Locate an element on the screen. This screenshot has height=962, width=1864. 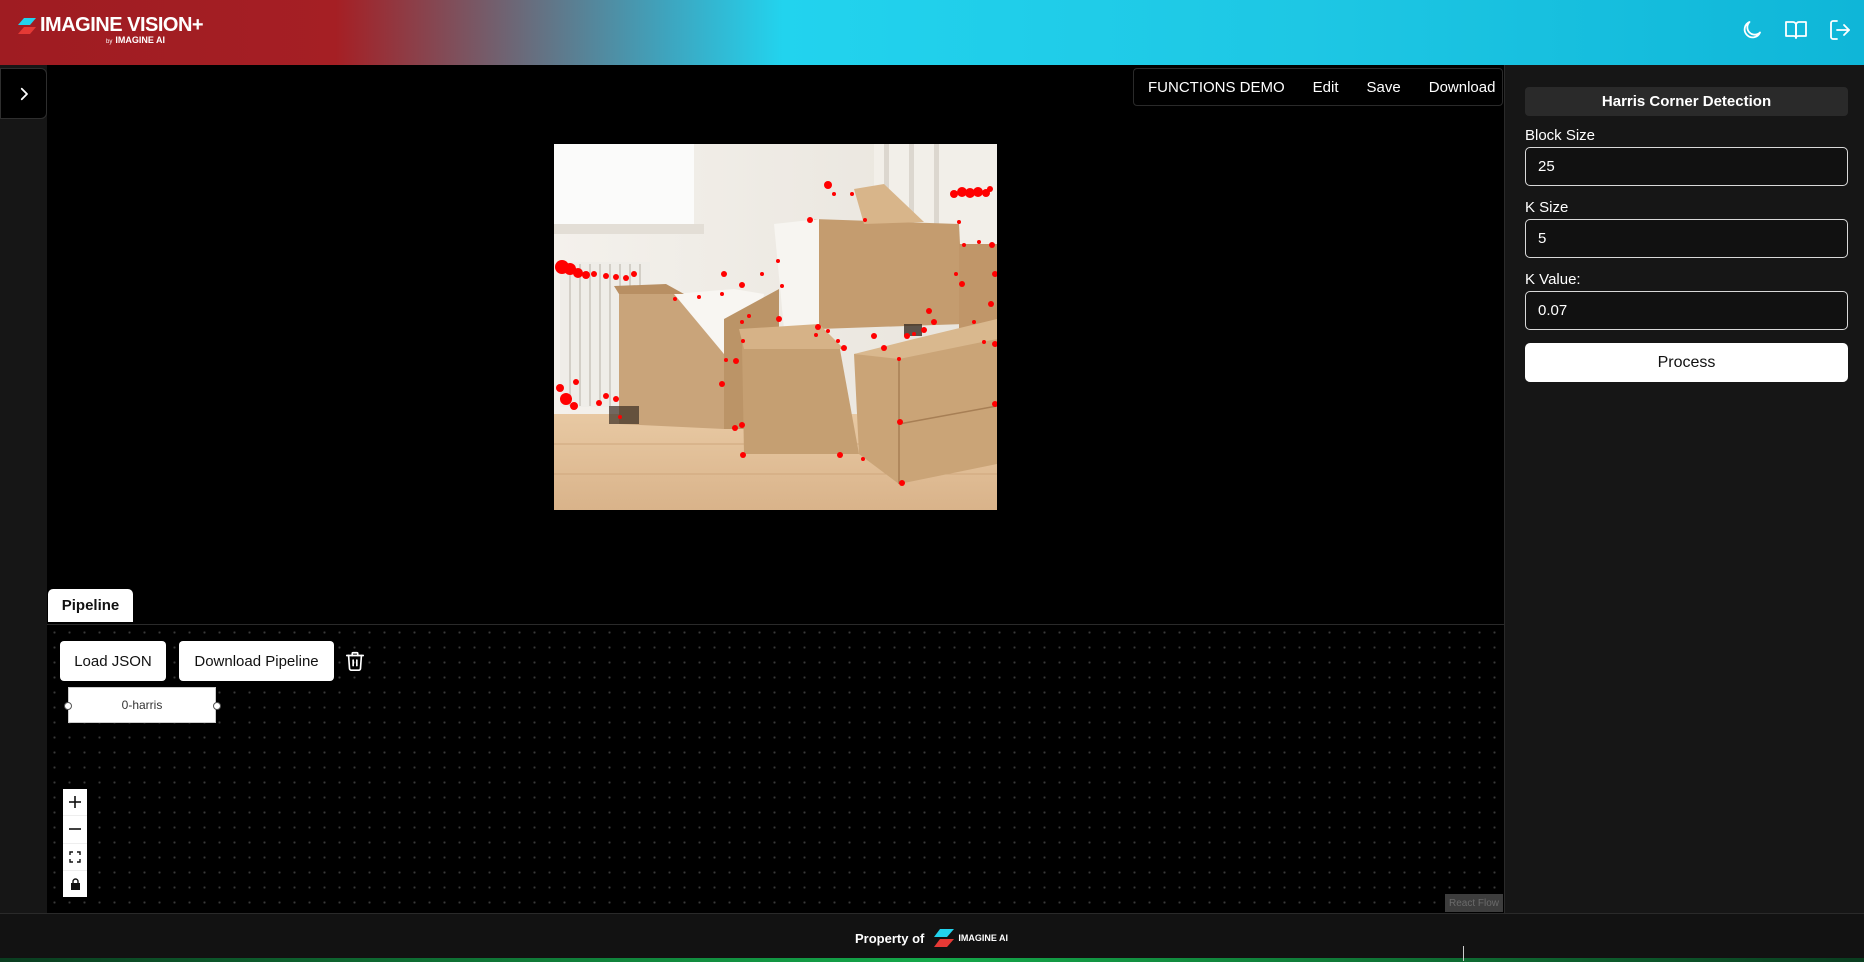
menu-edit: Edit is located at coordinates (1326, 87).